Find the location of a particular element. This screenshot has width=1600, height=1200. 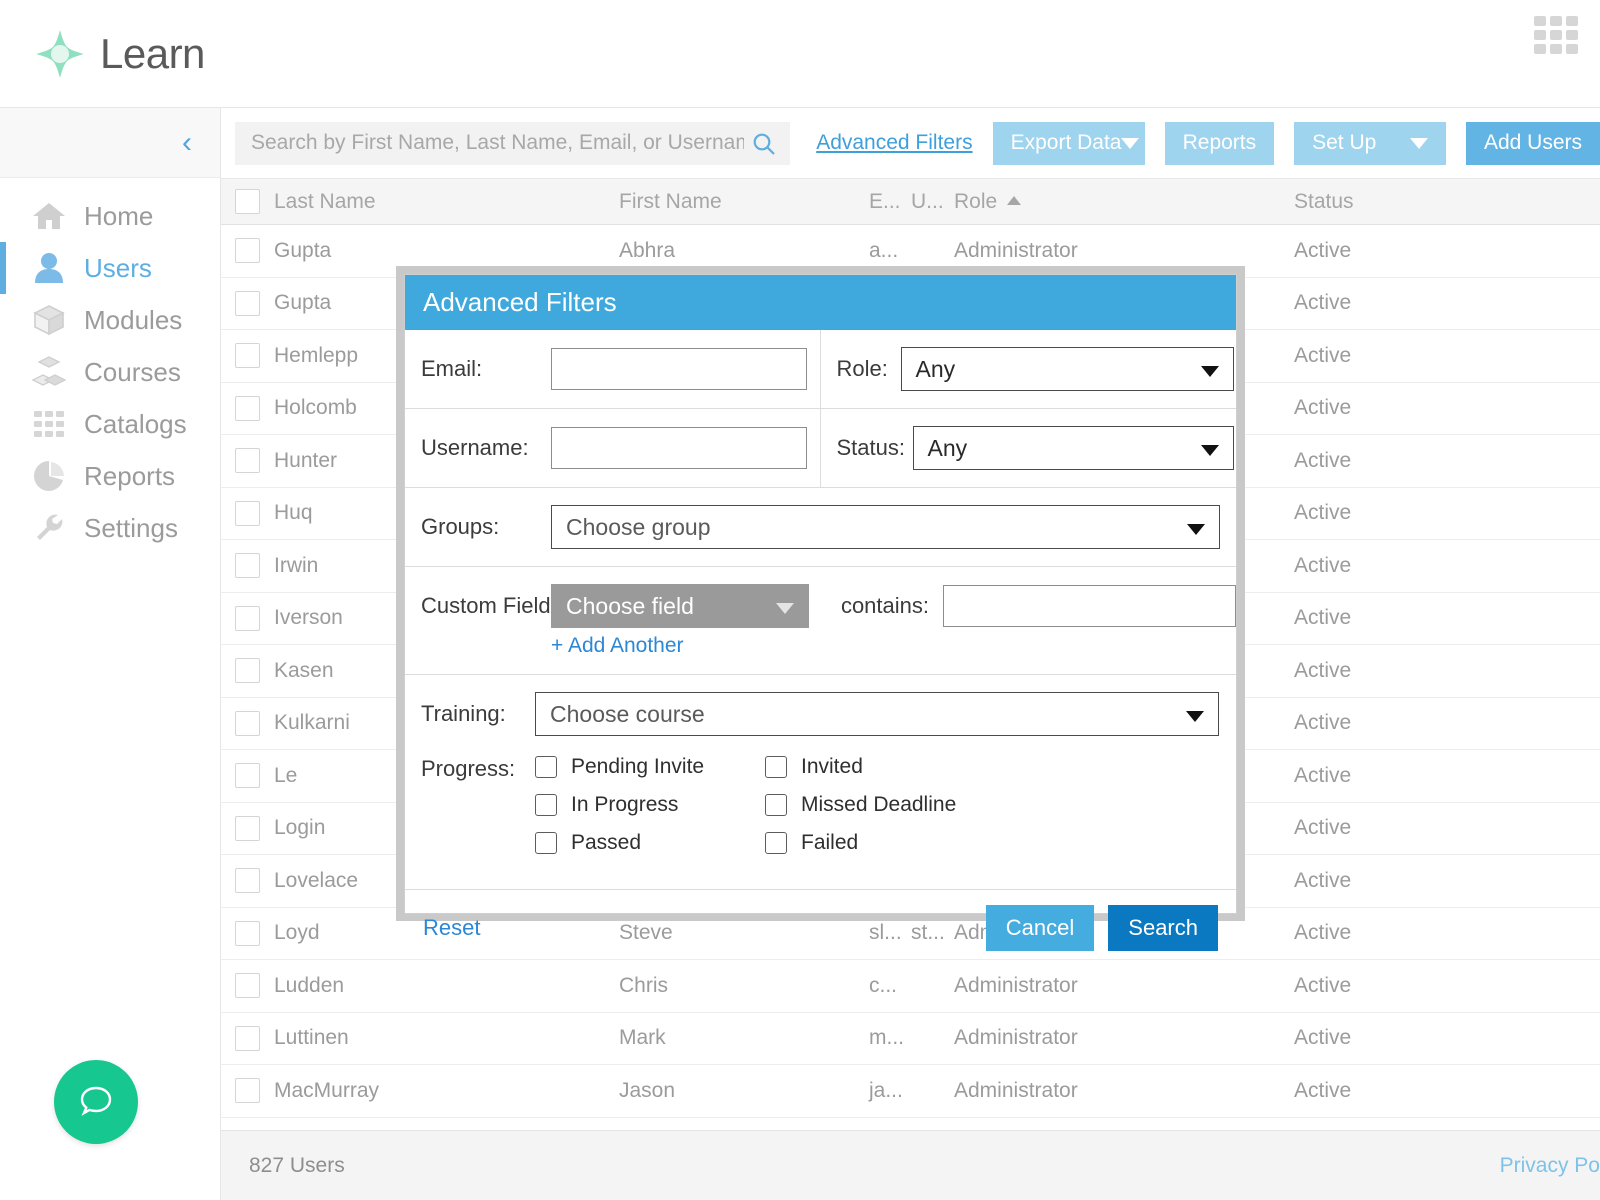

status-select: Any is located at coordinates (1073, 448).